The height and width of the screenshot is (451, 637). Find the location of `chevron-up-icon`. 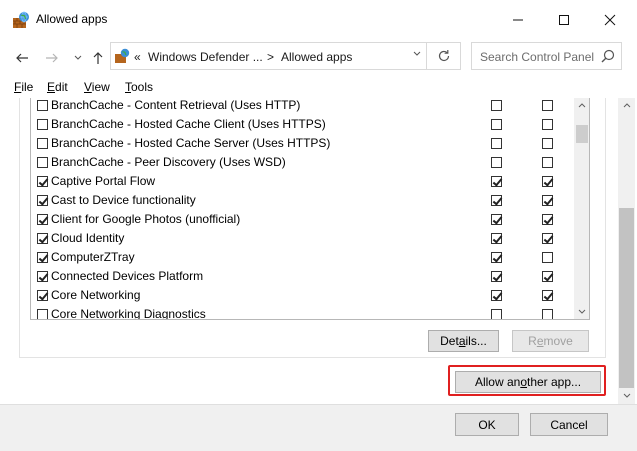

chevron-up-icon is located at coordinates (626, 104).